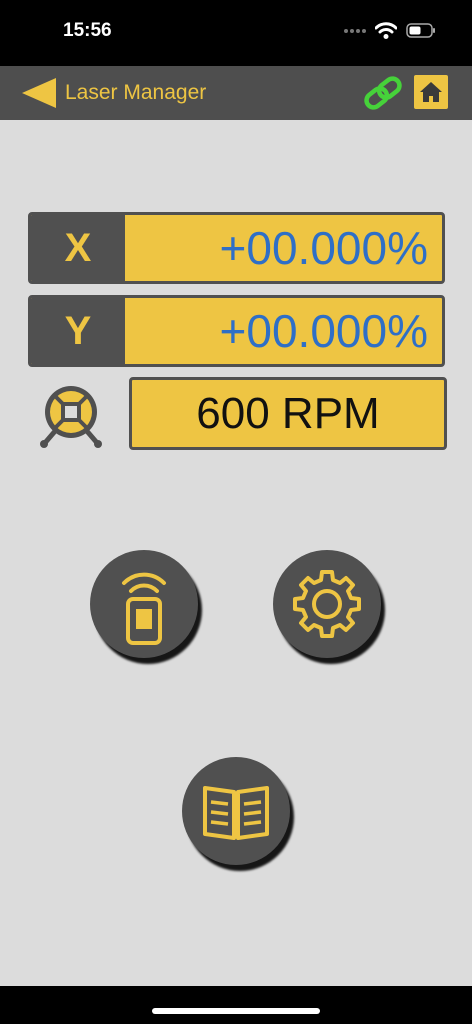  I want to click on book-icon, so click(236, 813).